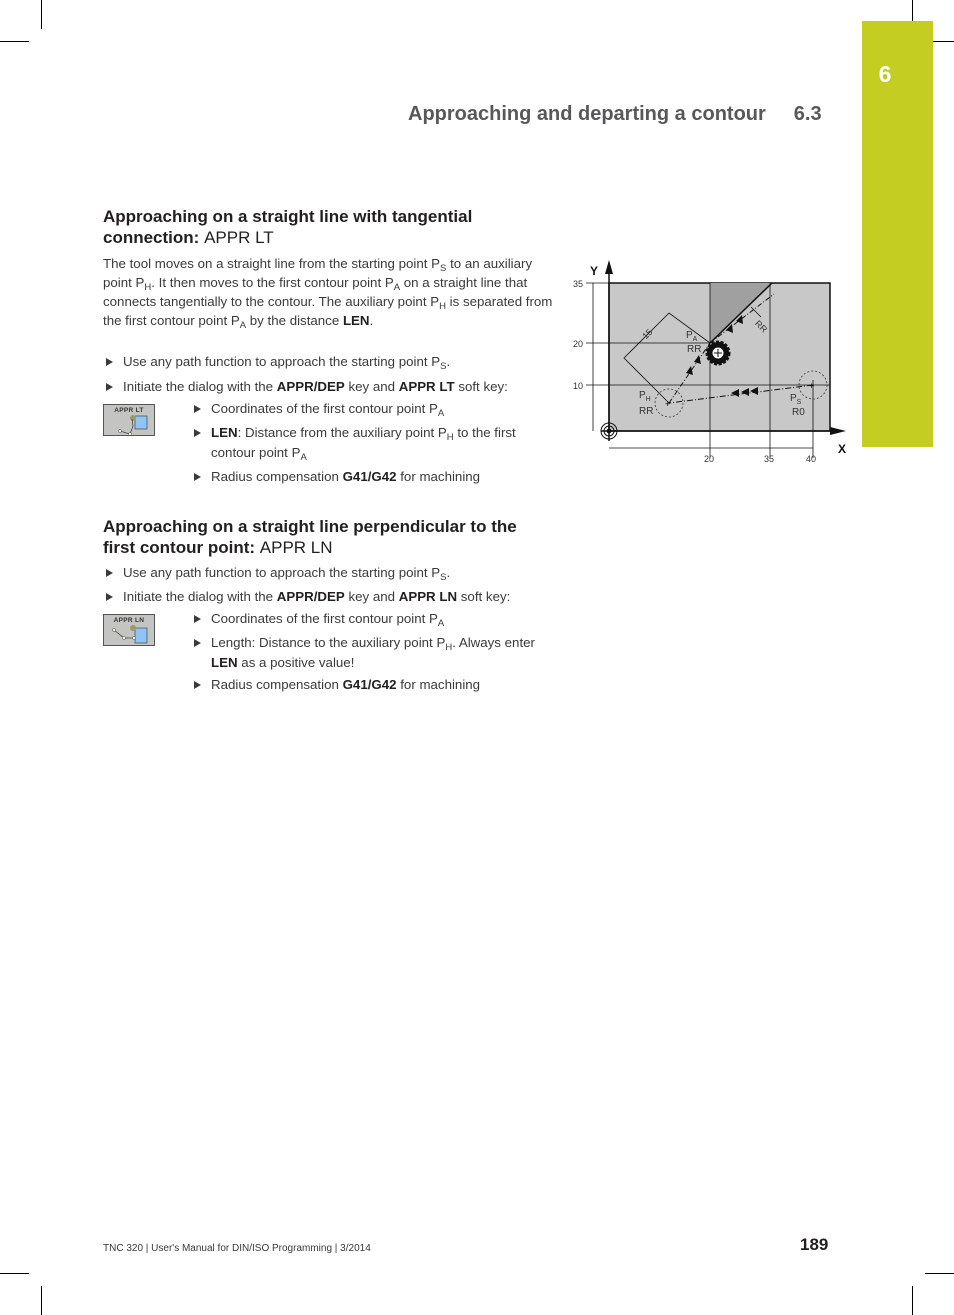  I want to click on y-tick-label: 35, so click(578, 284).